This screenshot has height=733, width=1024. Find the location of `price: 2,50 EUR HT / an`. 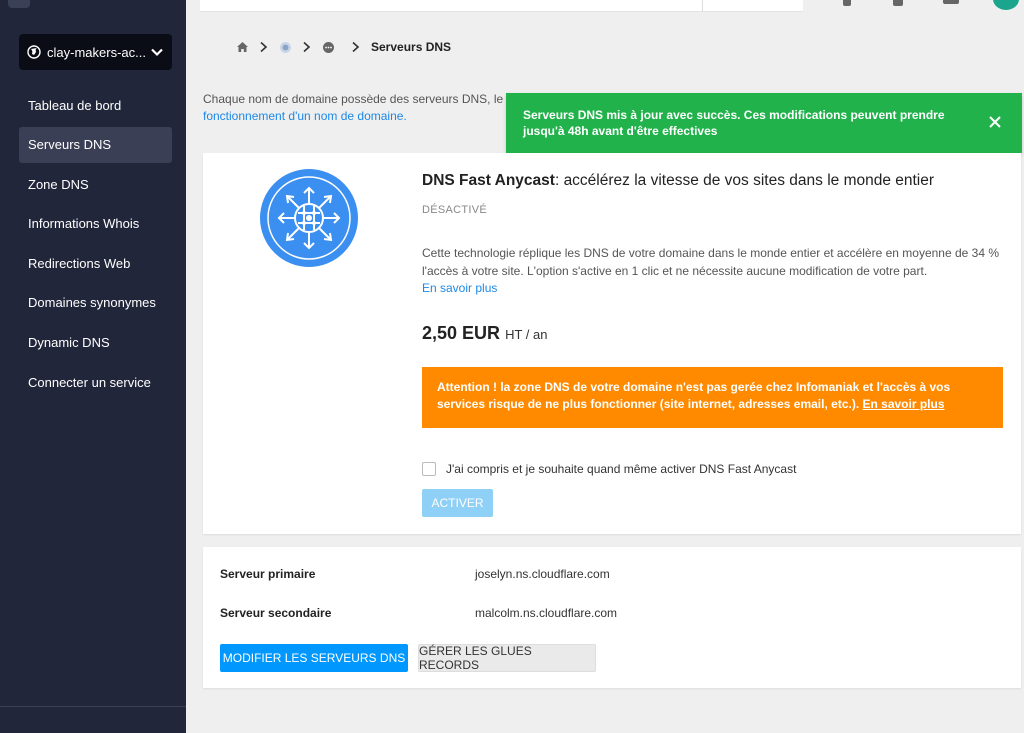

price: 2,50 EUR HT / an is located at coordinates (484, 333).